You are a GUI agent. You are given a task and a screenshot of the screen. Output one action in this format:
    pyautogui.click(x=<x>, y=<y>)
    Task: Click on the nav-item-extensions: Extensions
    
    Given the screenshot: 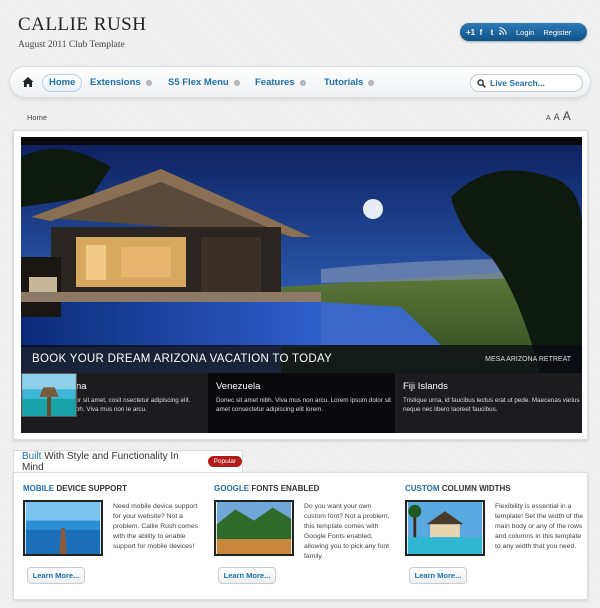 What is the action you would take?
    pyautogui.click(x=121, y=83)
    